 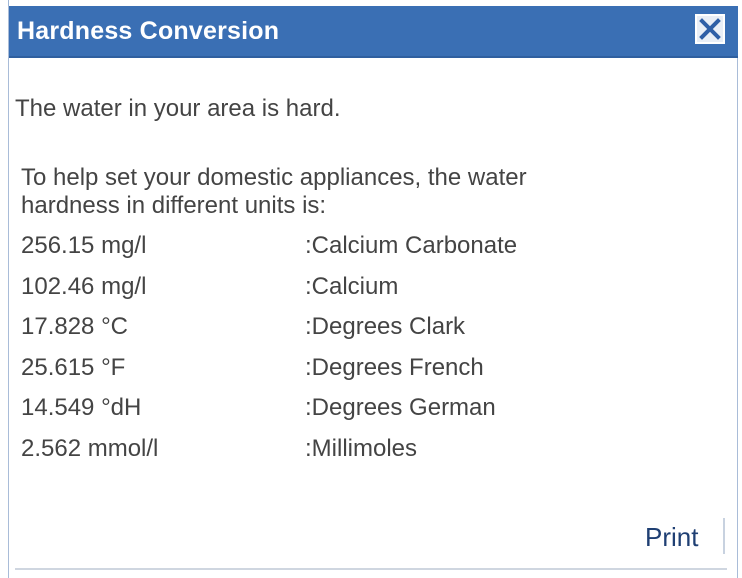 I want to click on unit-name: :Calcium Carbonate, so click(x=411, y=245).